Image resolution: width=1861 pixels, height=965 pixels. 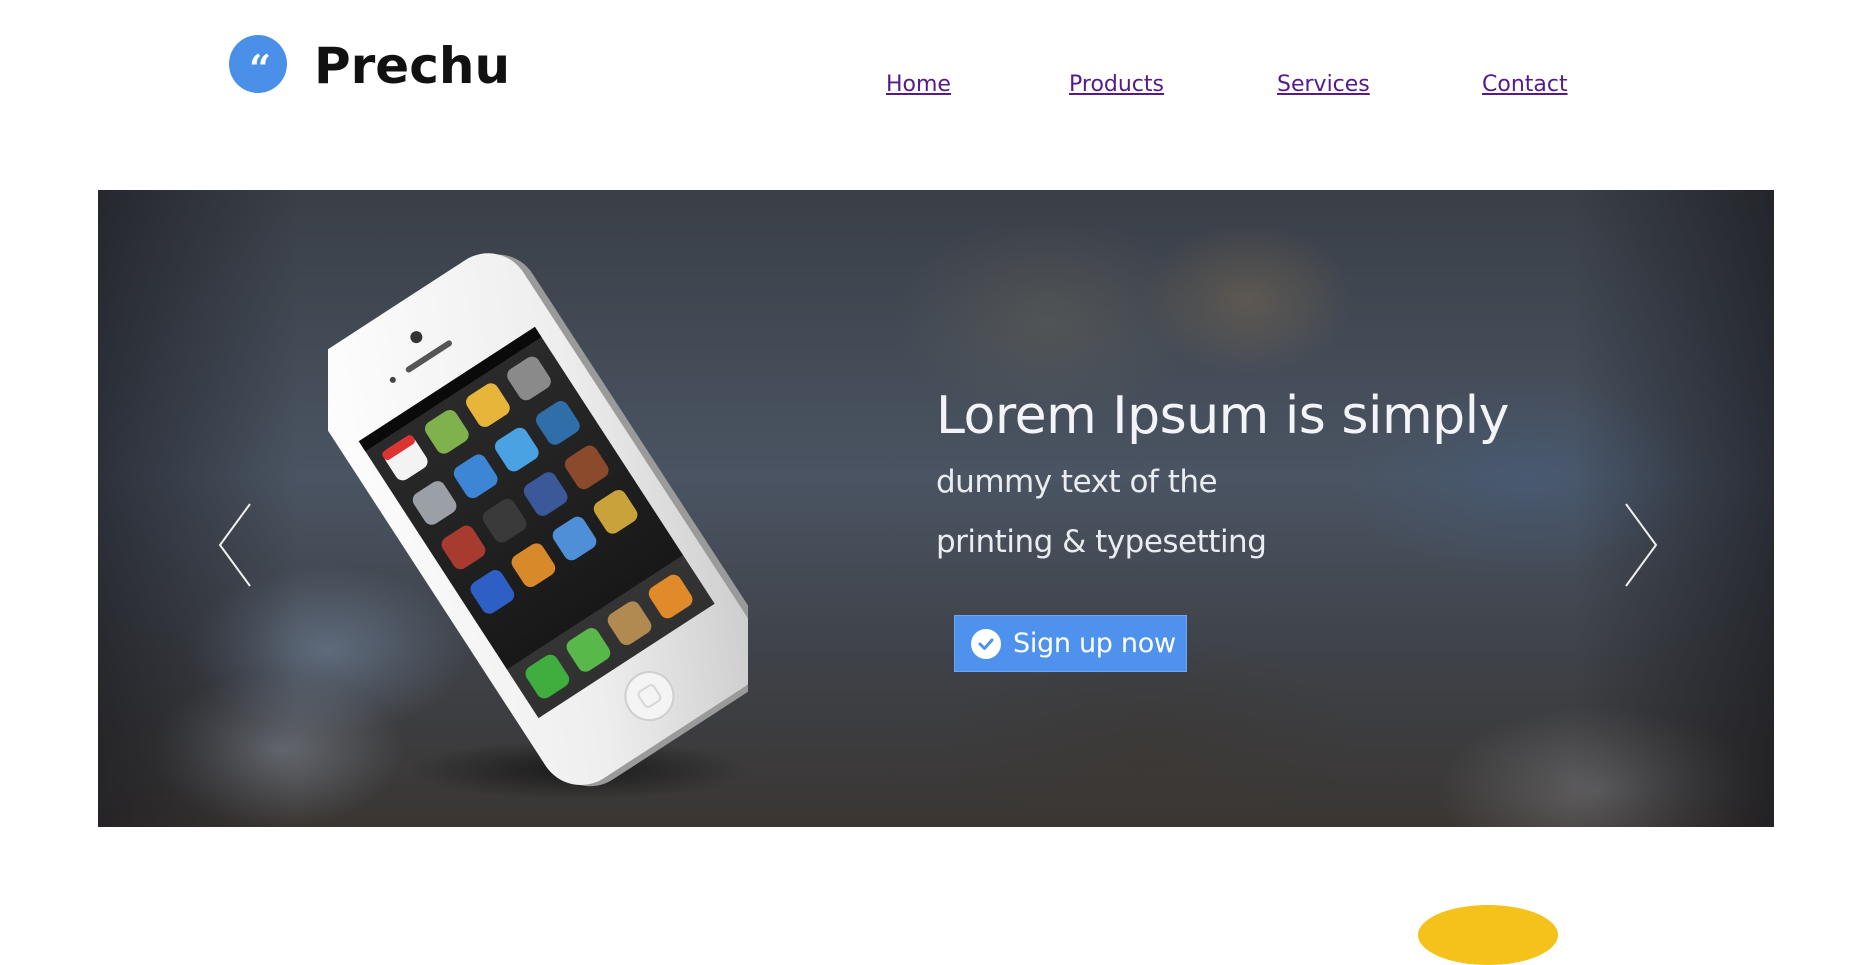 I want to click on chevron-left-icon, so click(x=234, y=545).